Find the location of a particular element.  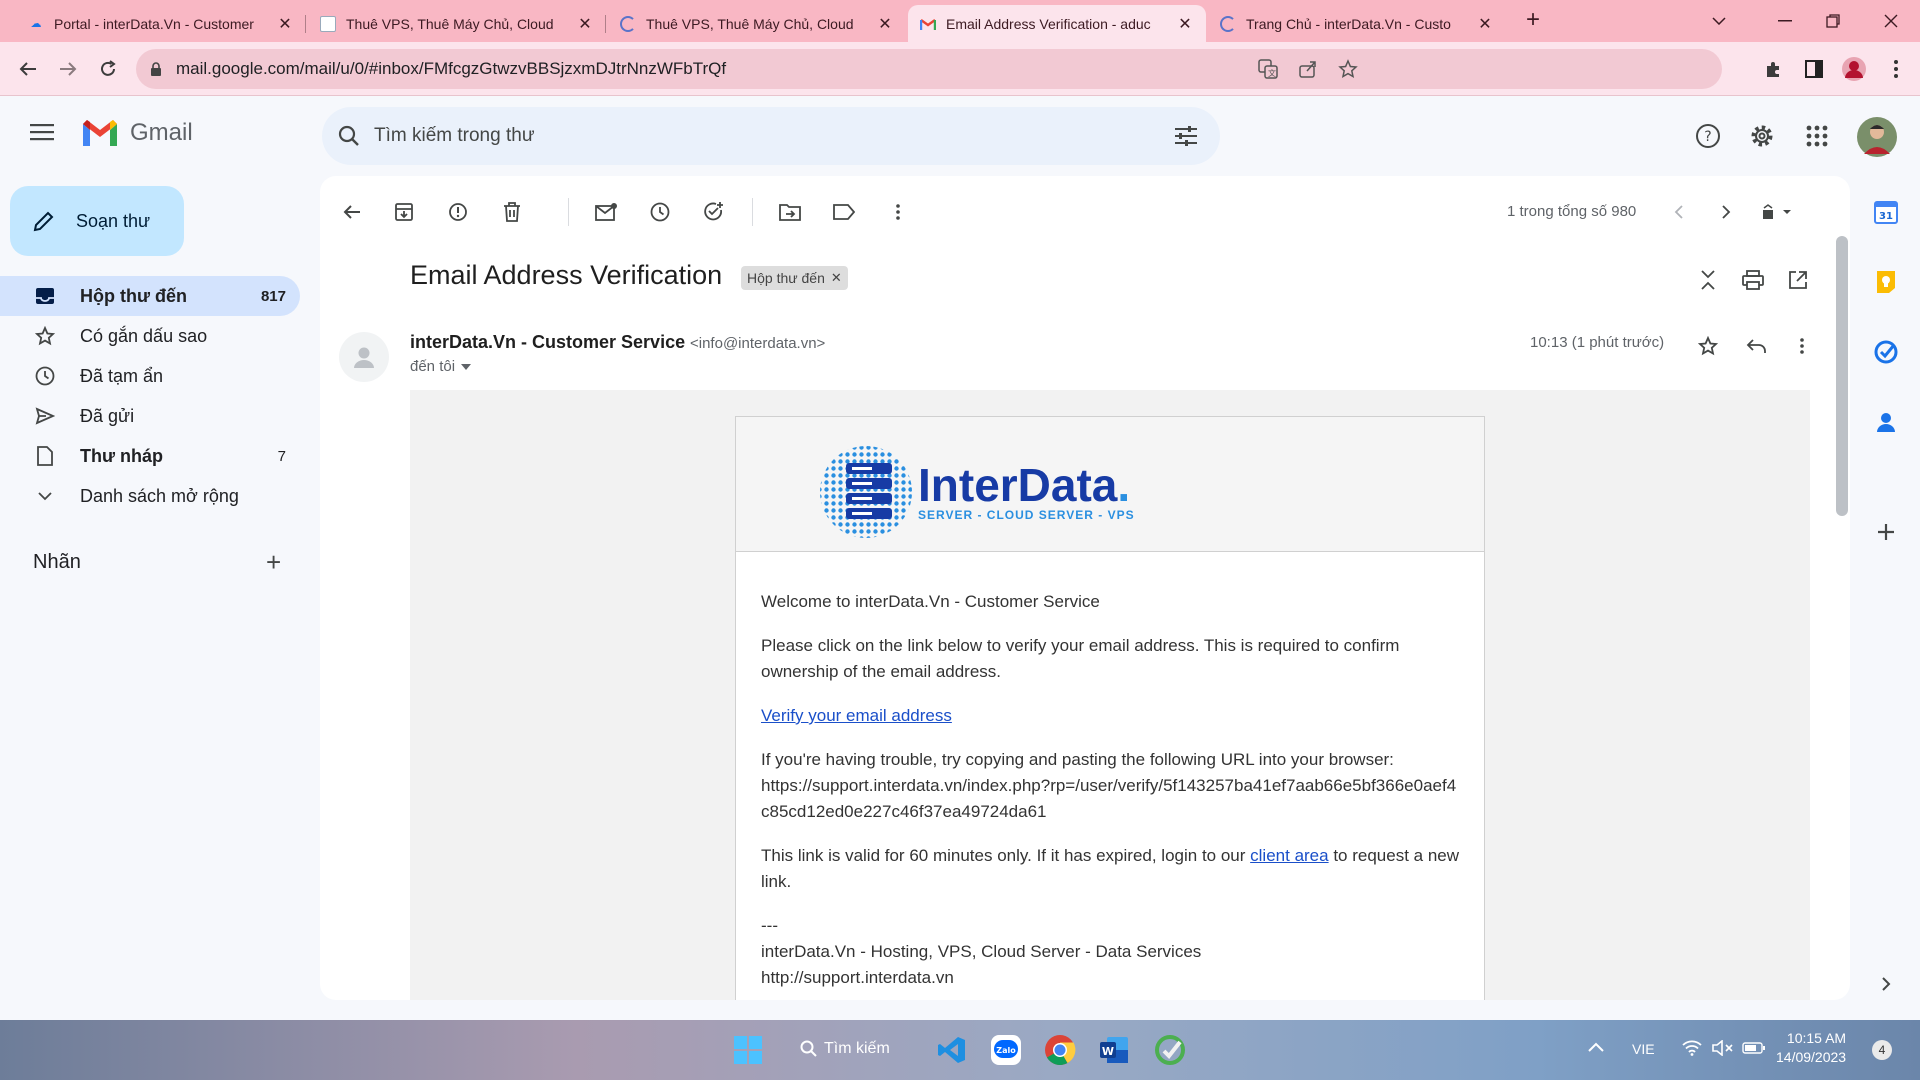

wifi-icon is located at coordinates (1692, 1048).